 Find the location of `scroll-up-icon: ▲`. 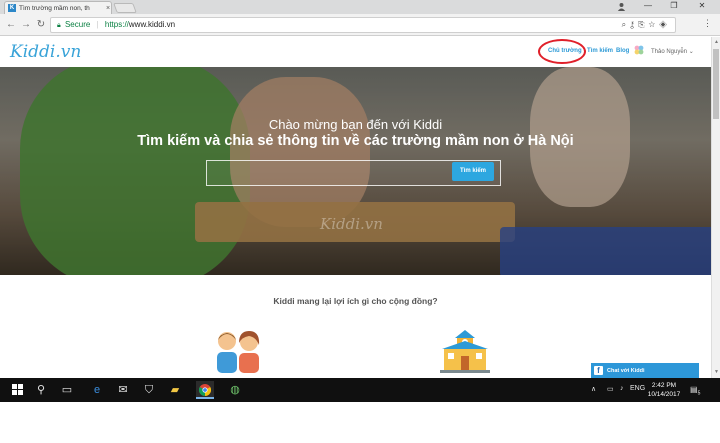

scroll-up-icon: ▲ is located at coordinates (716, 42).